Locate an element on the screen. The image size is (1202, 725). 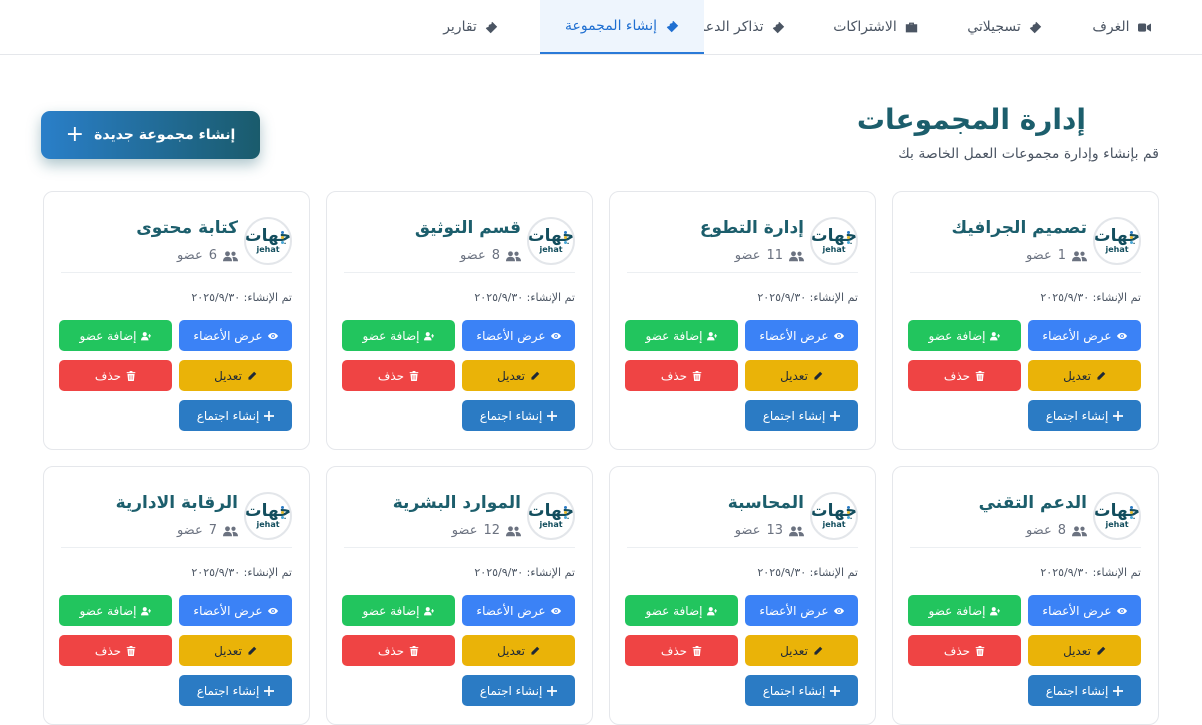
tab-rooms: الغرف is located at coordinates (1122, 27).